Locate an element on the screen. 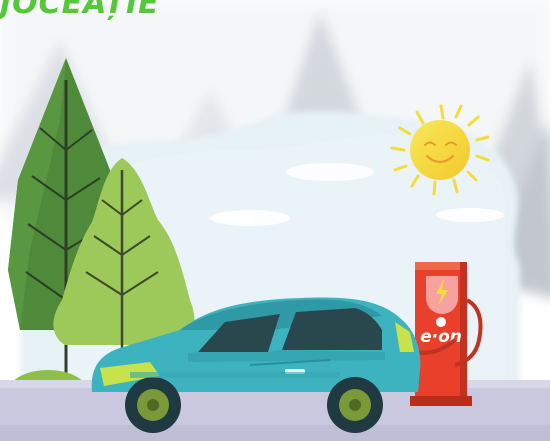 The height and width of the screenshot is (441, 550). charger-brand-label: e·on is located at coordinates (441, 337).